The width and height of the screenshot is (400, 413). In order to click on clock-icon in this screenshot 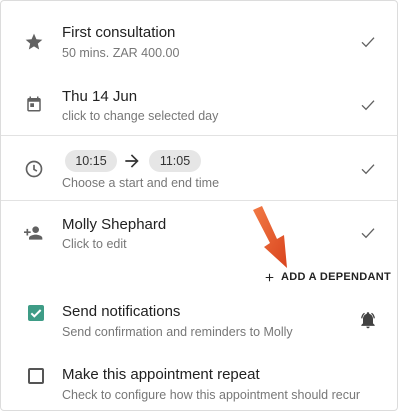, I will do `click(34, 169)`.